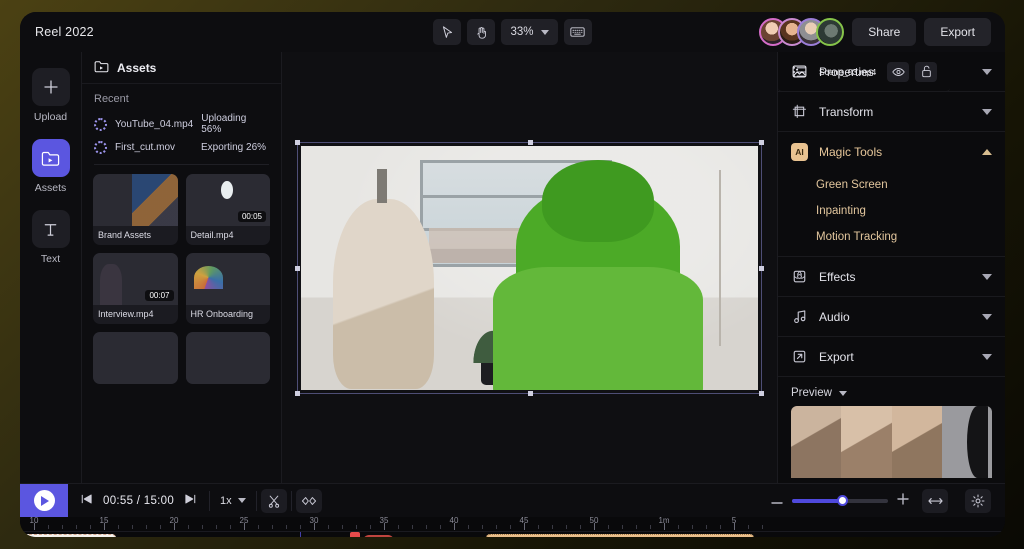  I want to click on collaborator-avatars, so click(802, 32).